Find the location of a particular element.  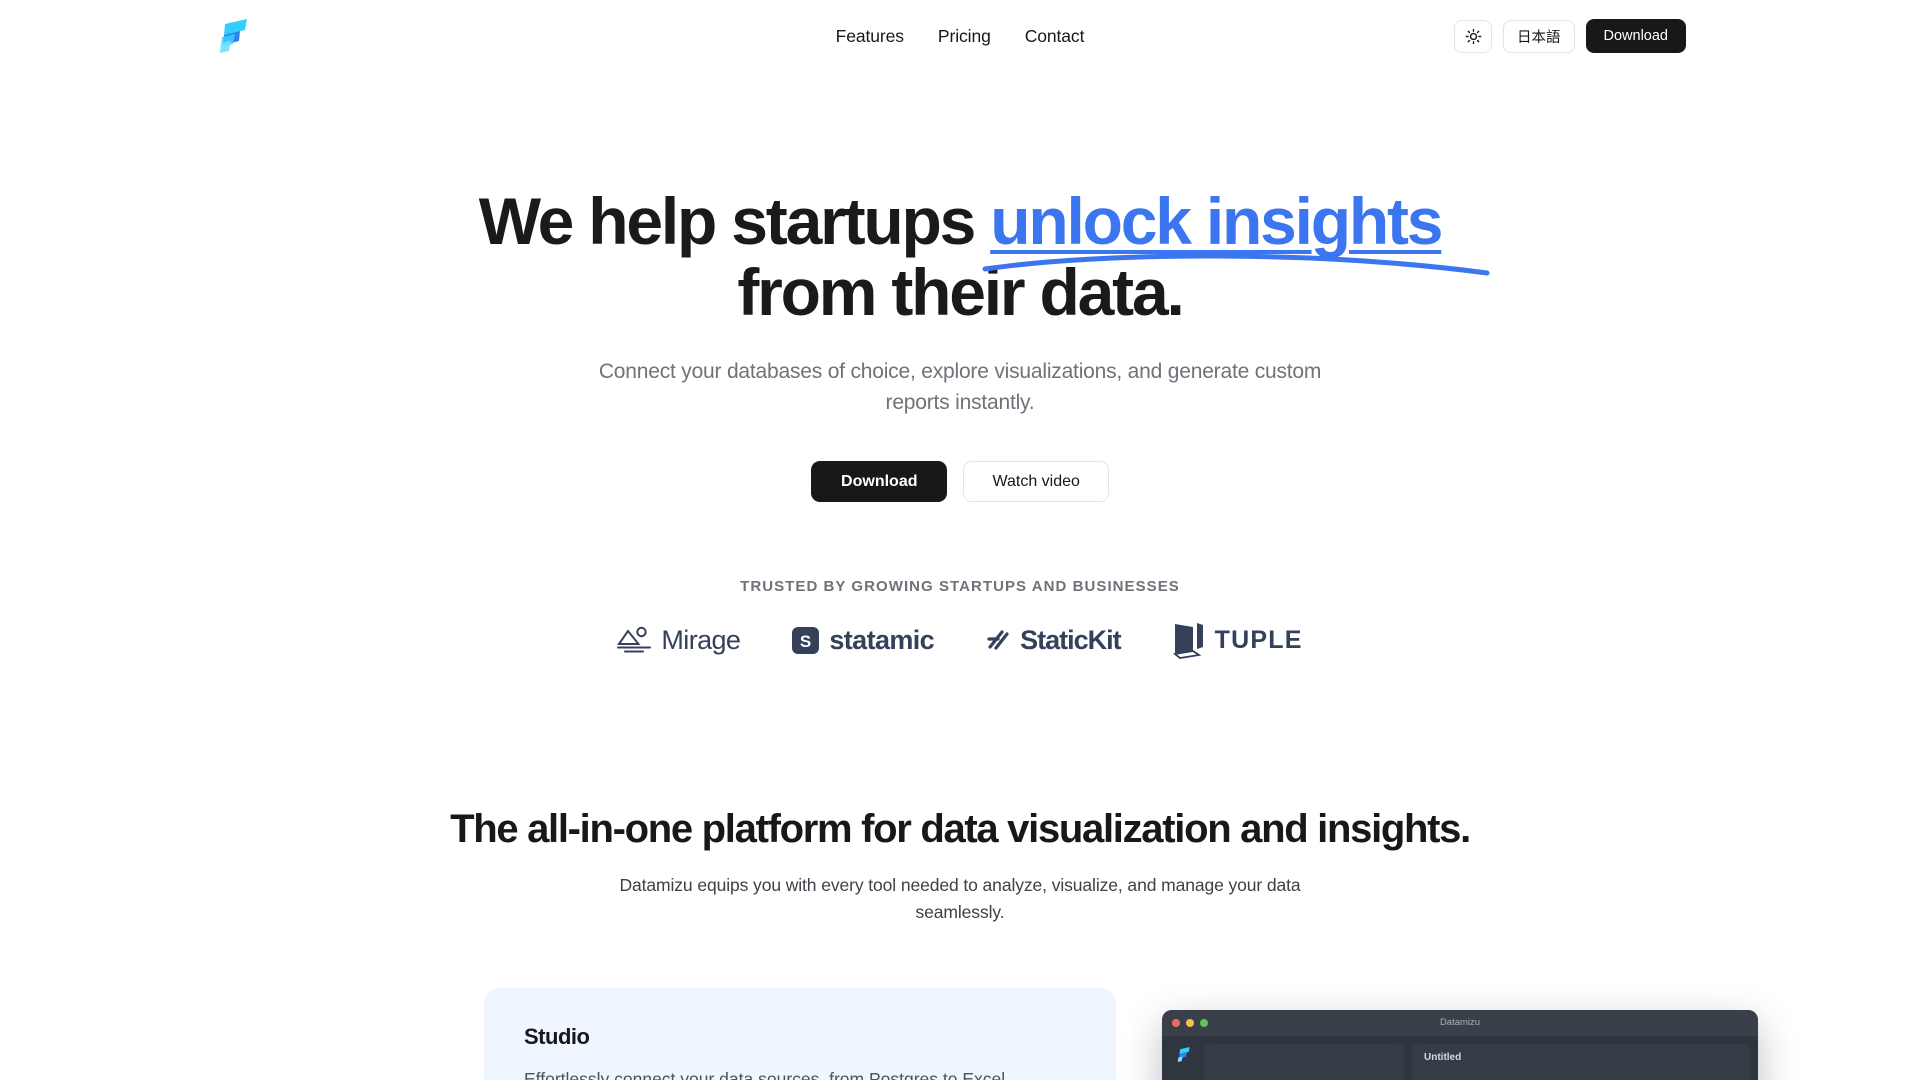

app-preview-left-panel is located at coordinates (1304, 1061).